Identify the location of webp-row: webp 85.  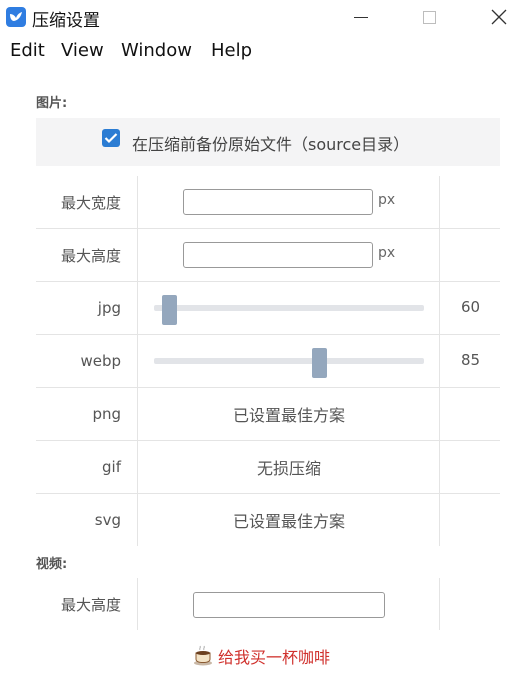
(268, 361).